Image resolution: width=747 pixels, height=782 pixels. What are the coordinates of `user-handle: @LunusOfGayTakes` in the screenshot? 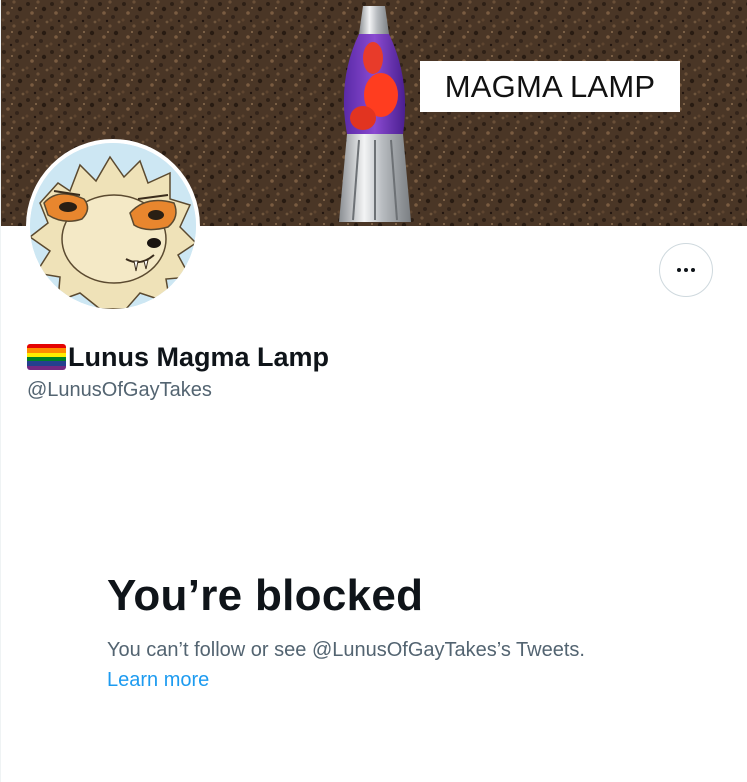 It's located at (119, 390).